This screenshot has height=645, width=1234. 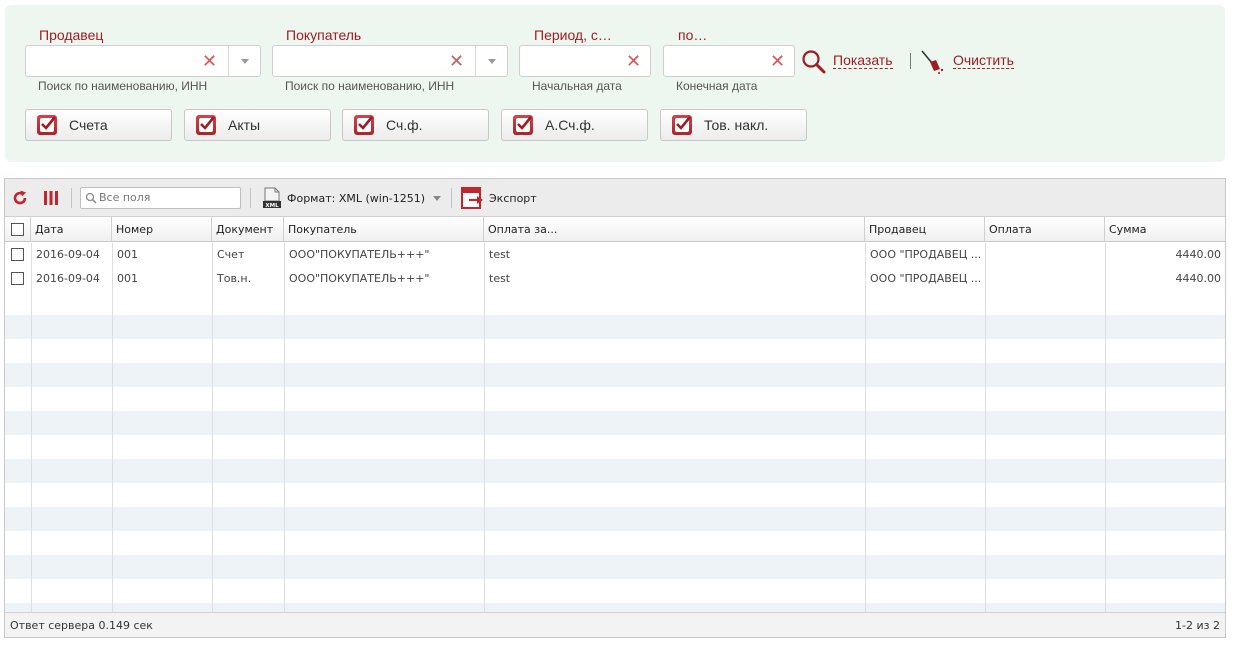 I want to click on cell-document: Тов.н., so click(x=234, y=278).